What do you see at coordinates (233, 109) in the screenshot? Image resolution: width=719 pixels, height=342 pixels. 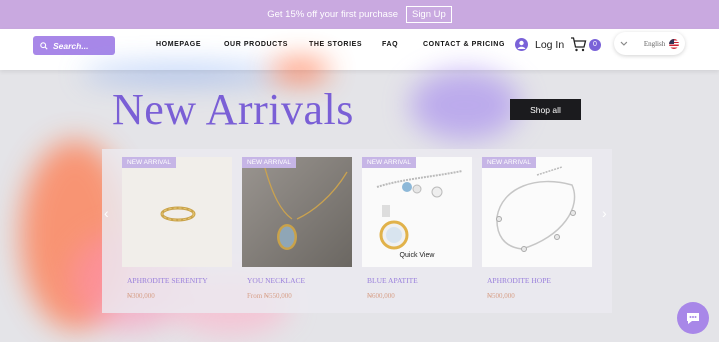 I see `section-title: New Arrivals` at bounding box center [233, 109].